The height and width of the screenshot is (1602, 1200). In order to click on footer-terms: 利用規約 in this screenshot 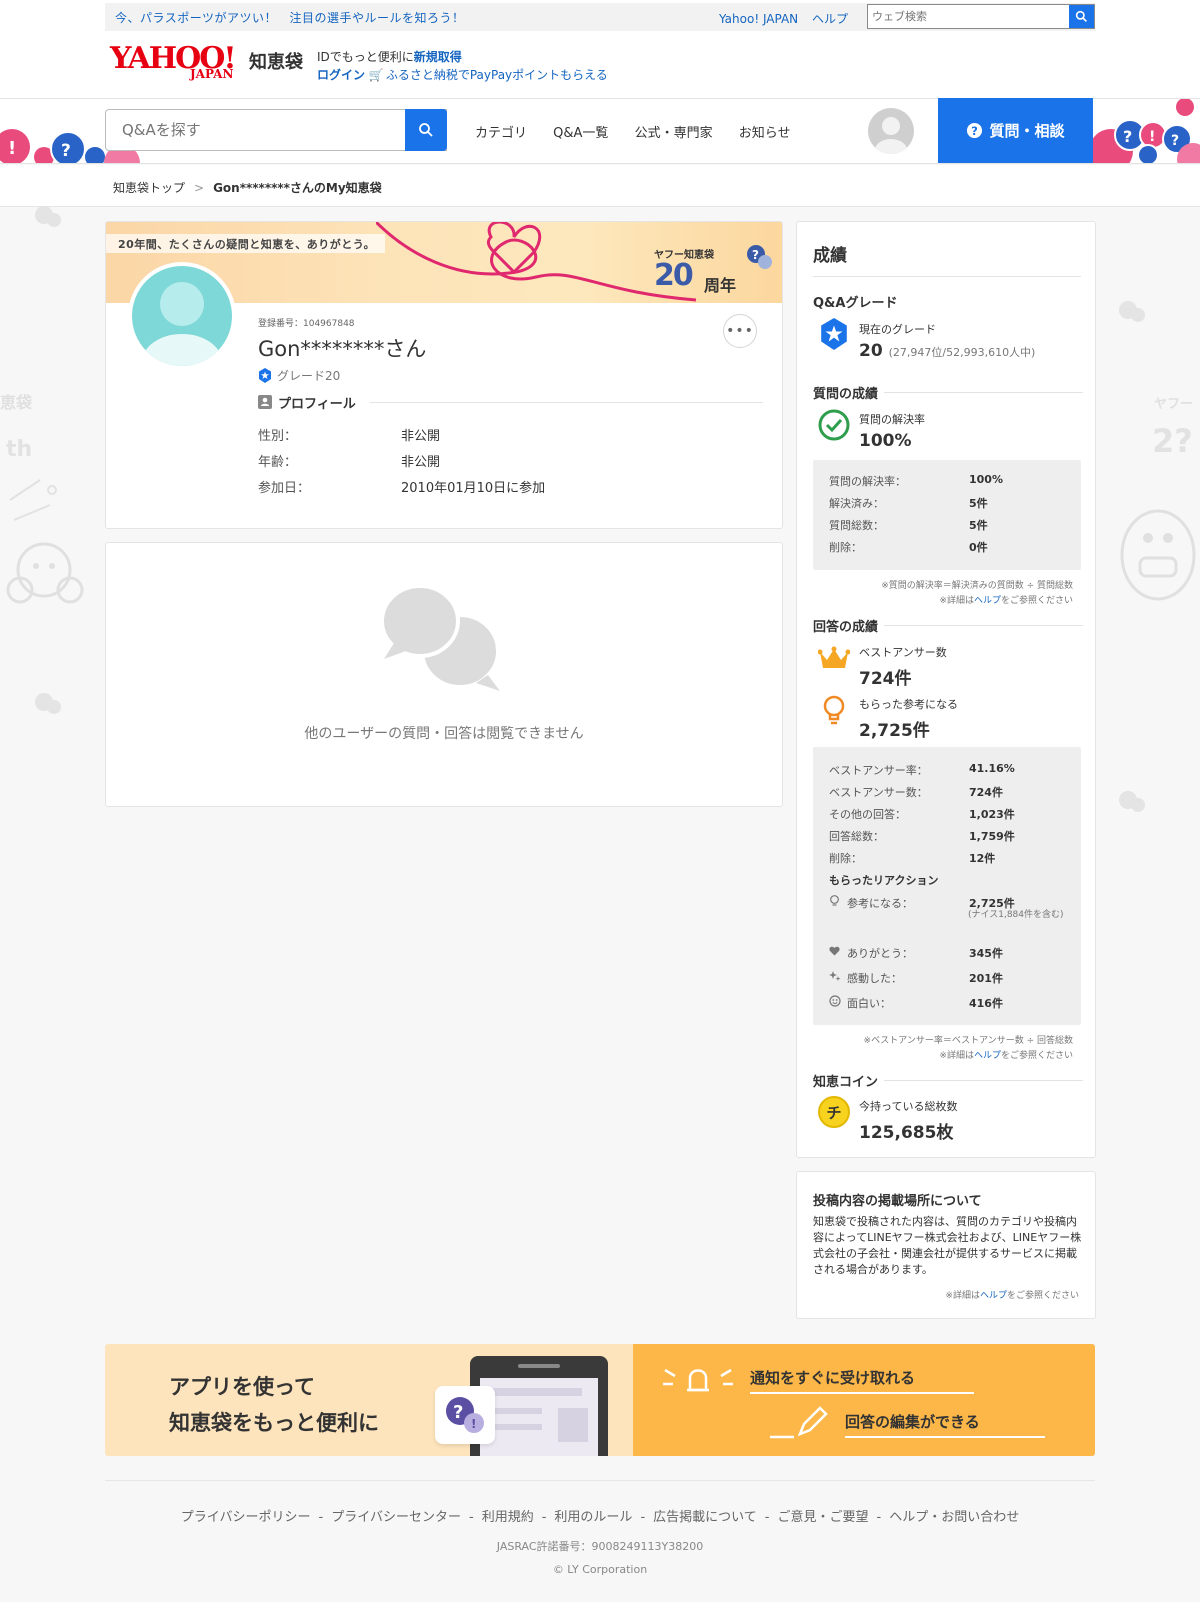, I will do `click(508, 1517)`.